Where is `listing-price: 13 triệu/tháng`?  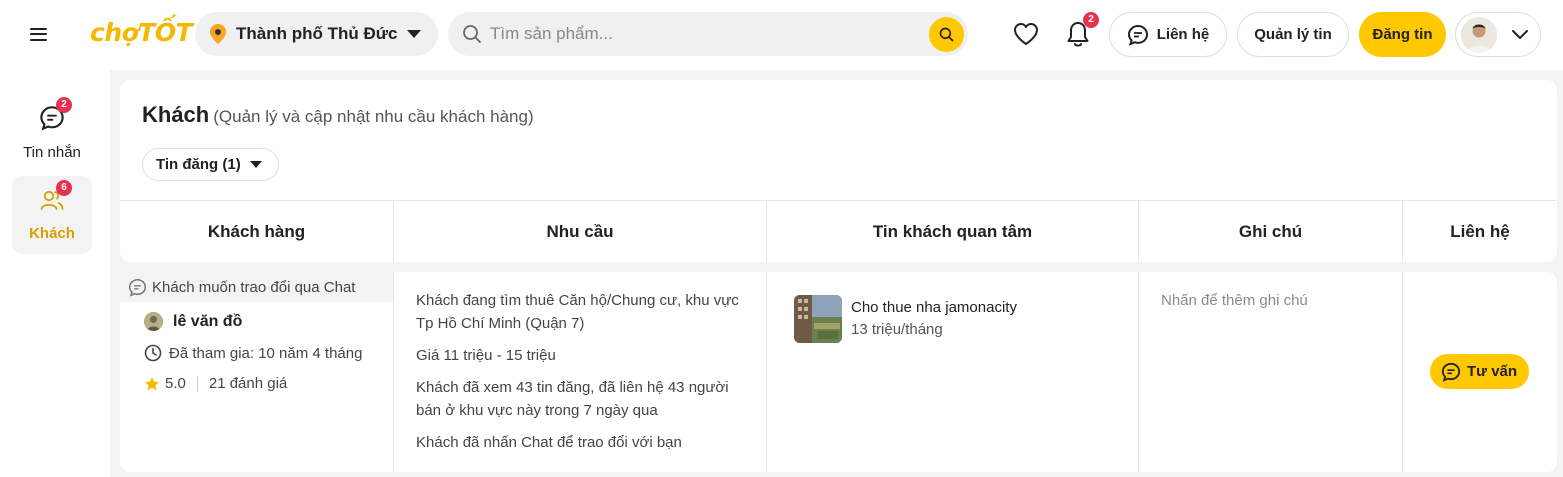
listing-price: 13 triệu/tháng is located at coordinates (897, 329).